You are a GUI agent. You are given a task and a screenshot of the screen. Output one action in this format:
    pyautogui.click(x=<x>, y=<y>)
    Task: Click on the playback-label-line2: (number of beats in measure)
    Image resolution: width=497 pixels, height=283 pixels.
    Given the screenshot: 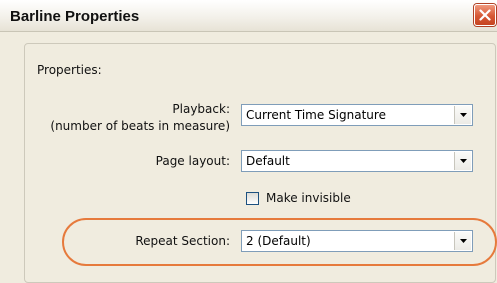 What is the action you would take?
    pyautogui.click(x=140, y=126)
    